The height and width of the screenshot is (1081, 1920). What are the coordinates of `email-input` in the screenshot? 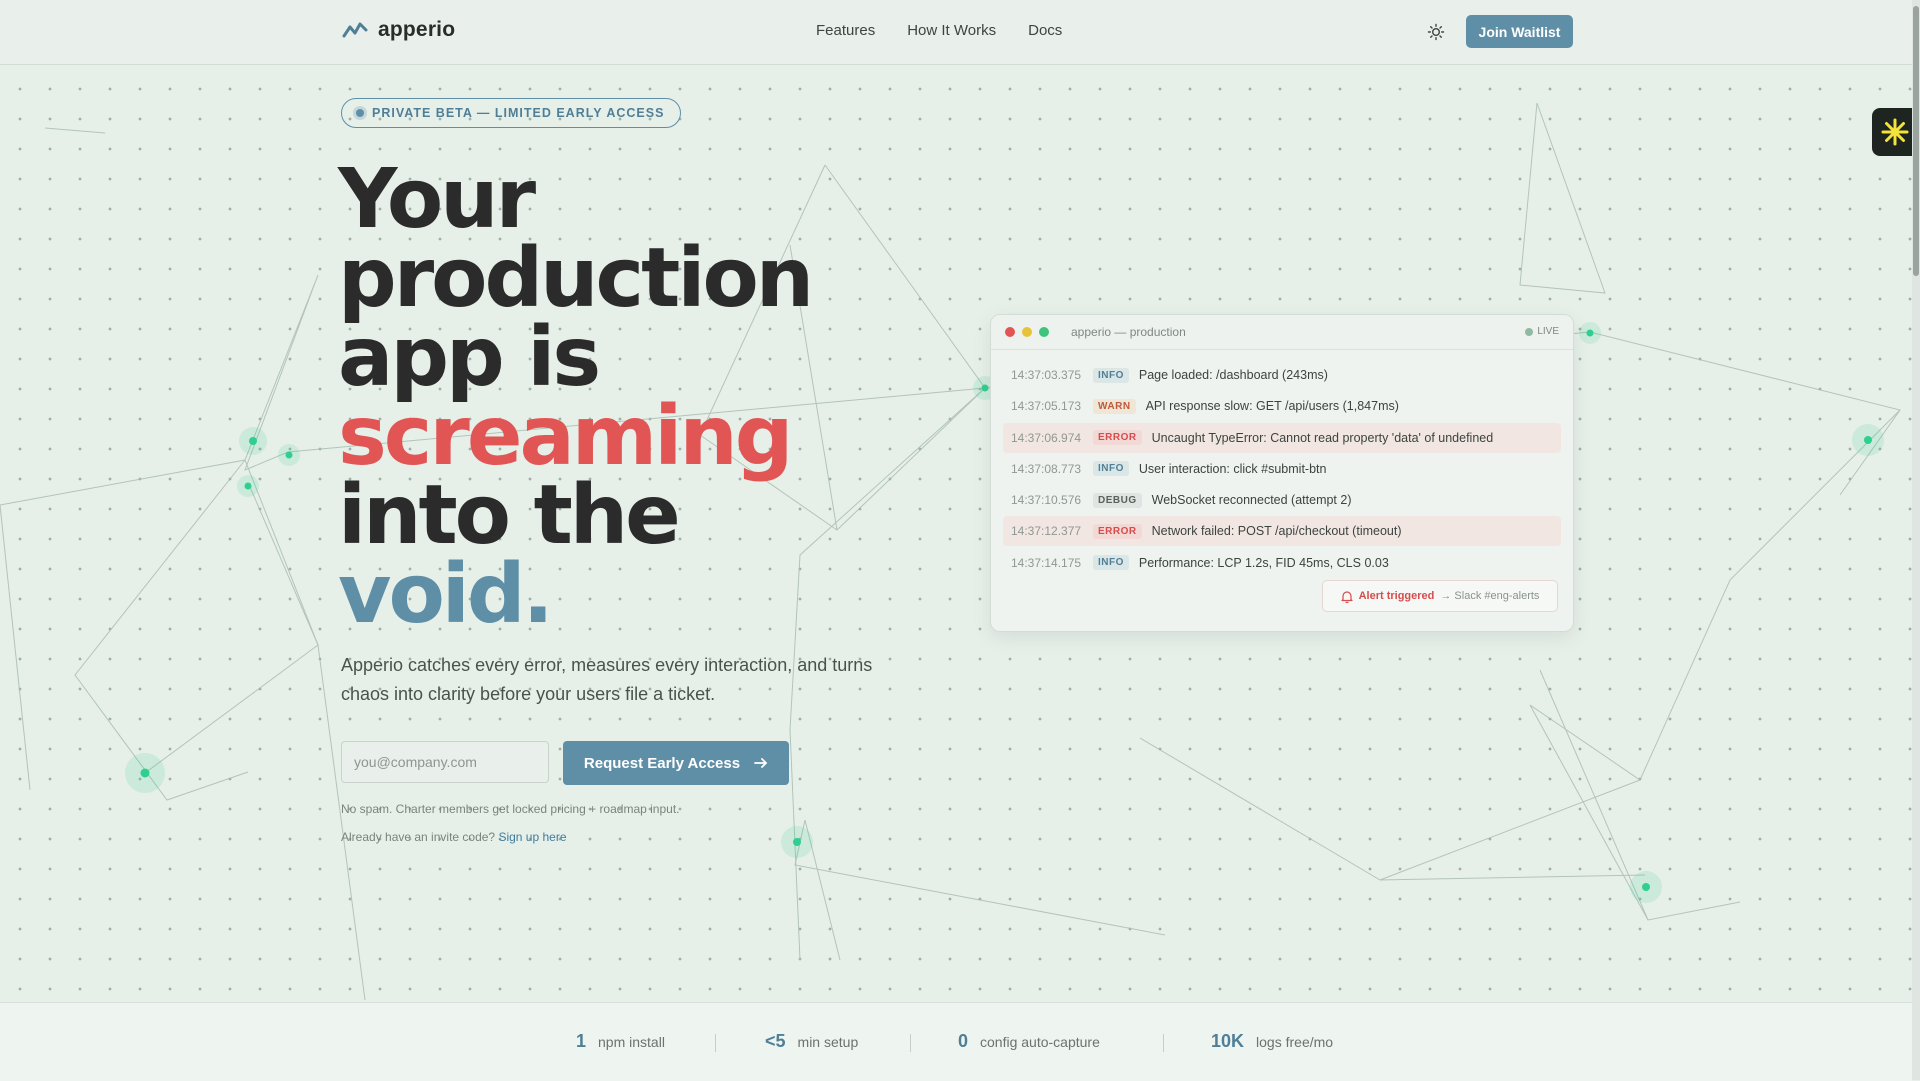 It's located at (445, 762).